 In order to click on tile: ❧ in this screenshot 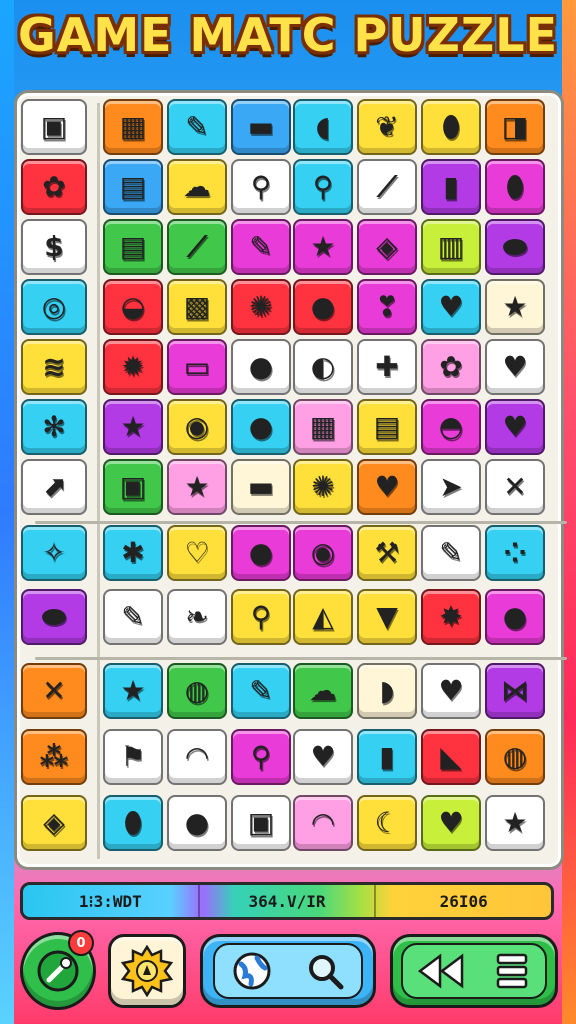, I will do `click(197, 617)`.